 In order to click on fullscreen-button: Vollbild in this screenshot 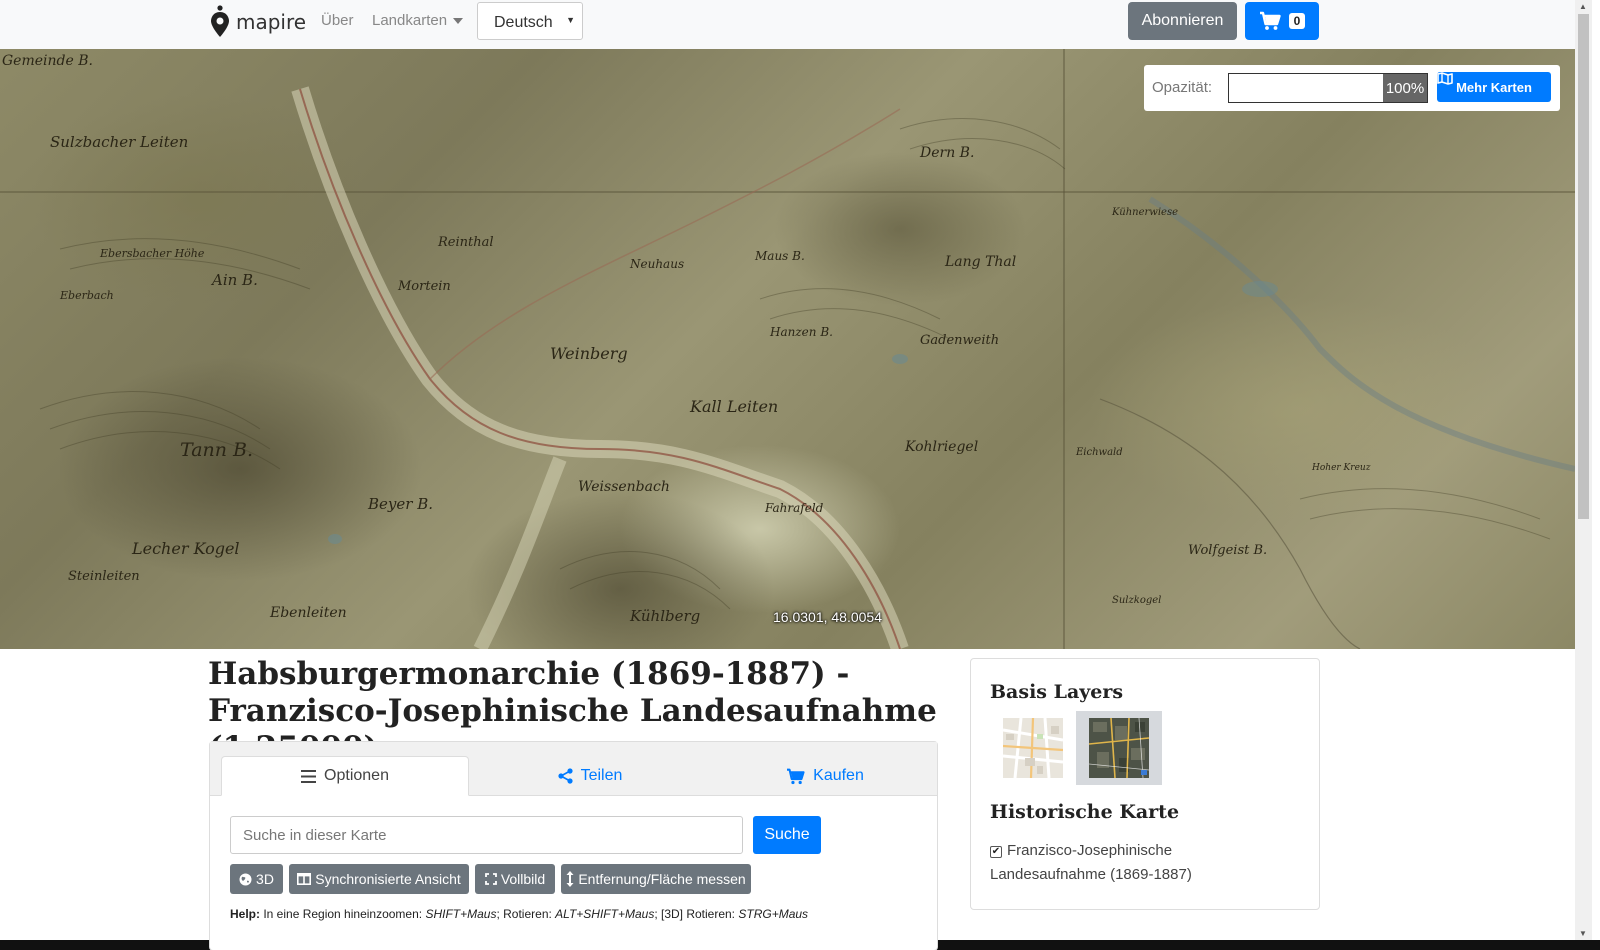, I will do `click(515, 879)`.